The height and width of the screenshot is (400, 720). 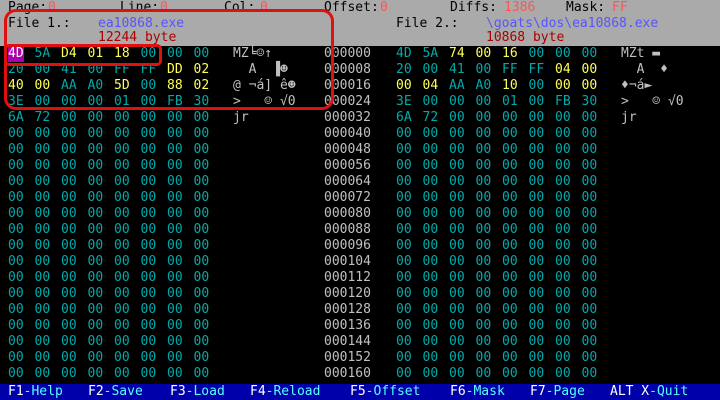 What do you see at coordinates (457, 86) in the screenshot?
I see `hex-byte-cell: AA` at bounding box center [457, 86].